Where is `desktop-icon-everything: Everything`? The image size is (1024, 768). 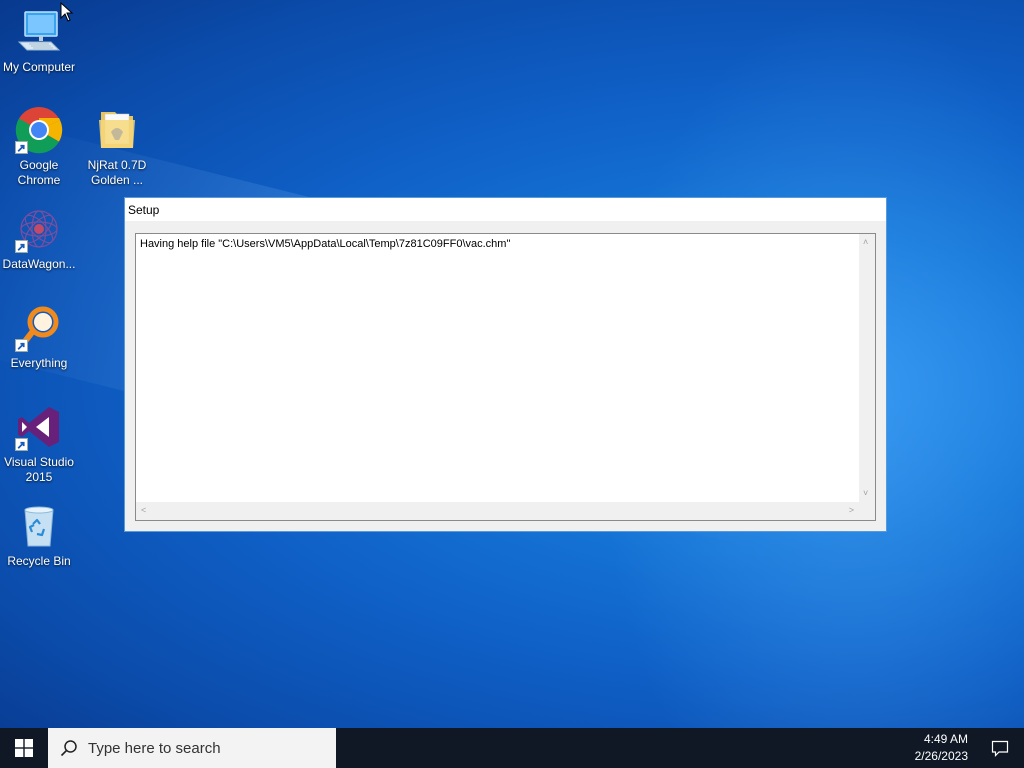
desktop-icon-everything: Everything is located at coordinates (39, 337).